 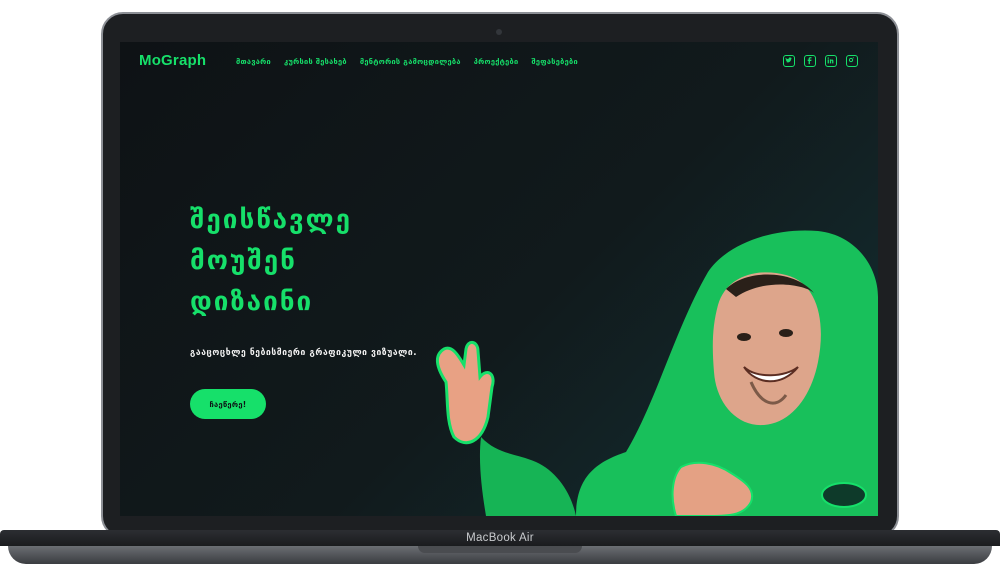 What do you see at coordinates (304, 353) in the screenshot?
I see `hero-subtitle: გააცოცხლე ნებისმიერი გრაფიკული ვიზუალი.` at bounding box center [304, 353].